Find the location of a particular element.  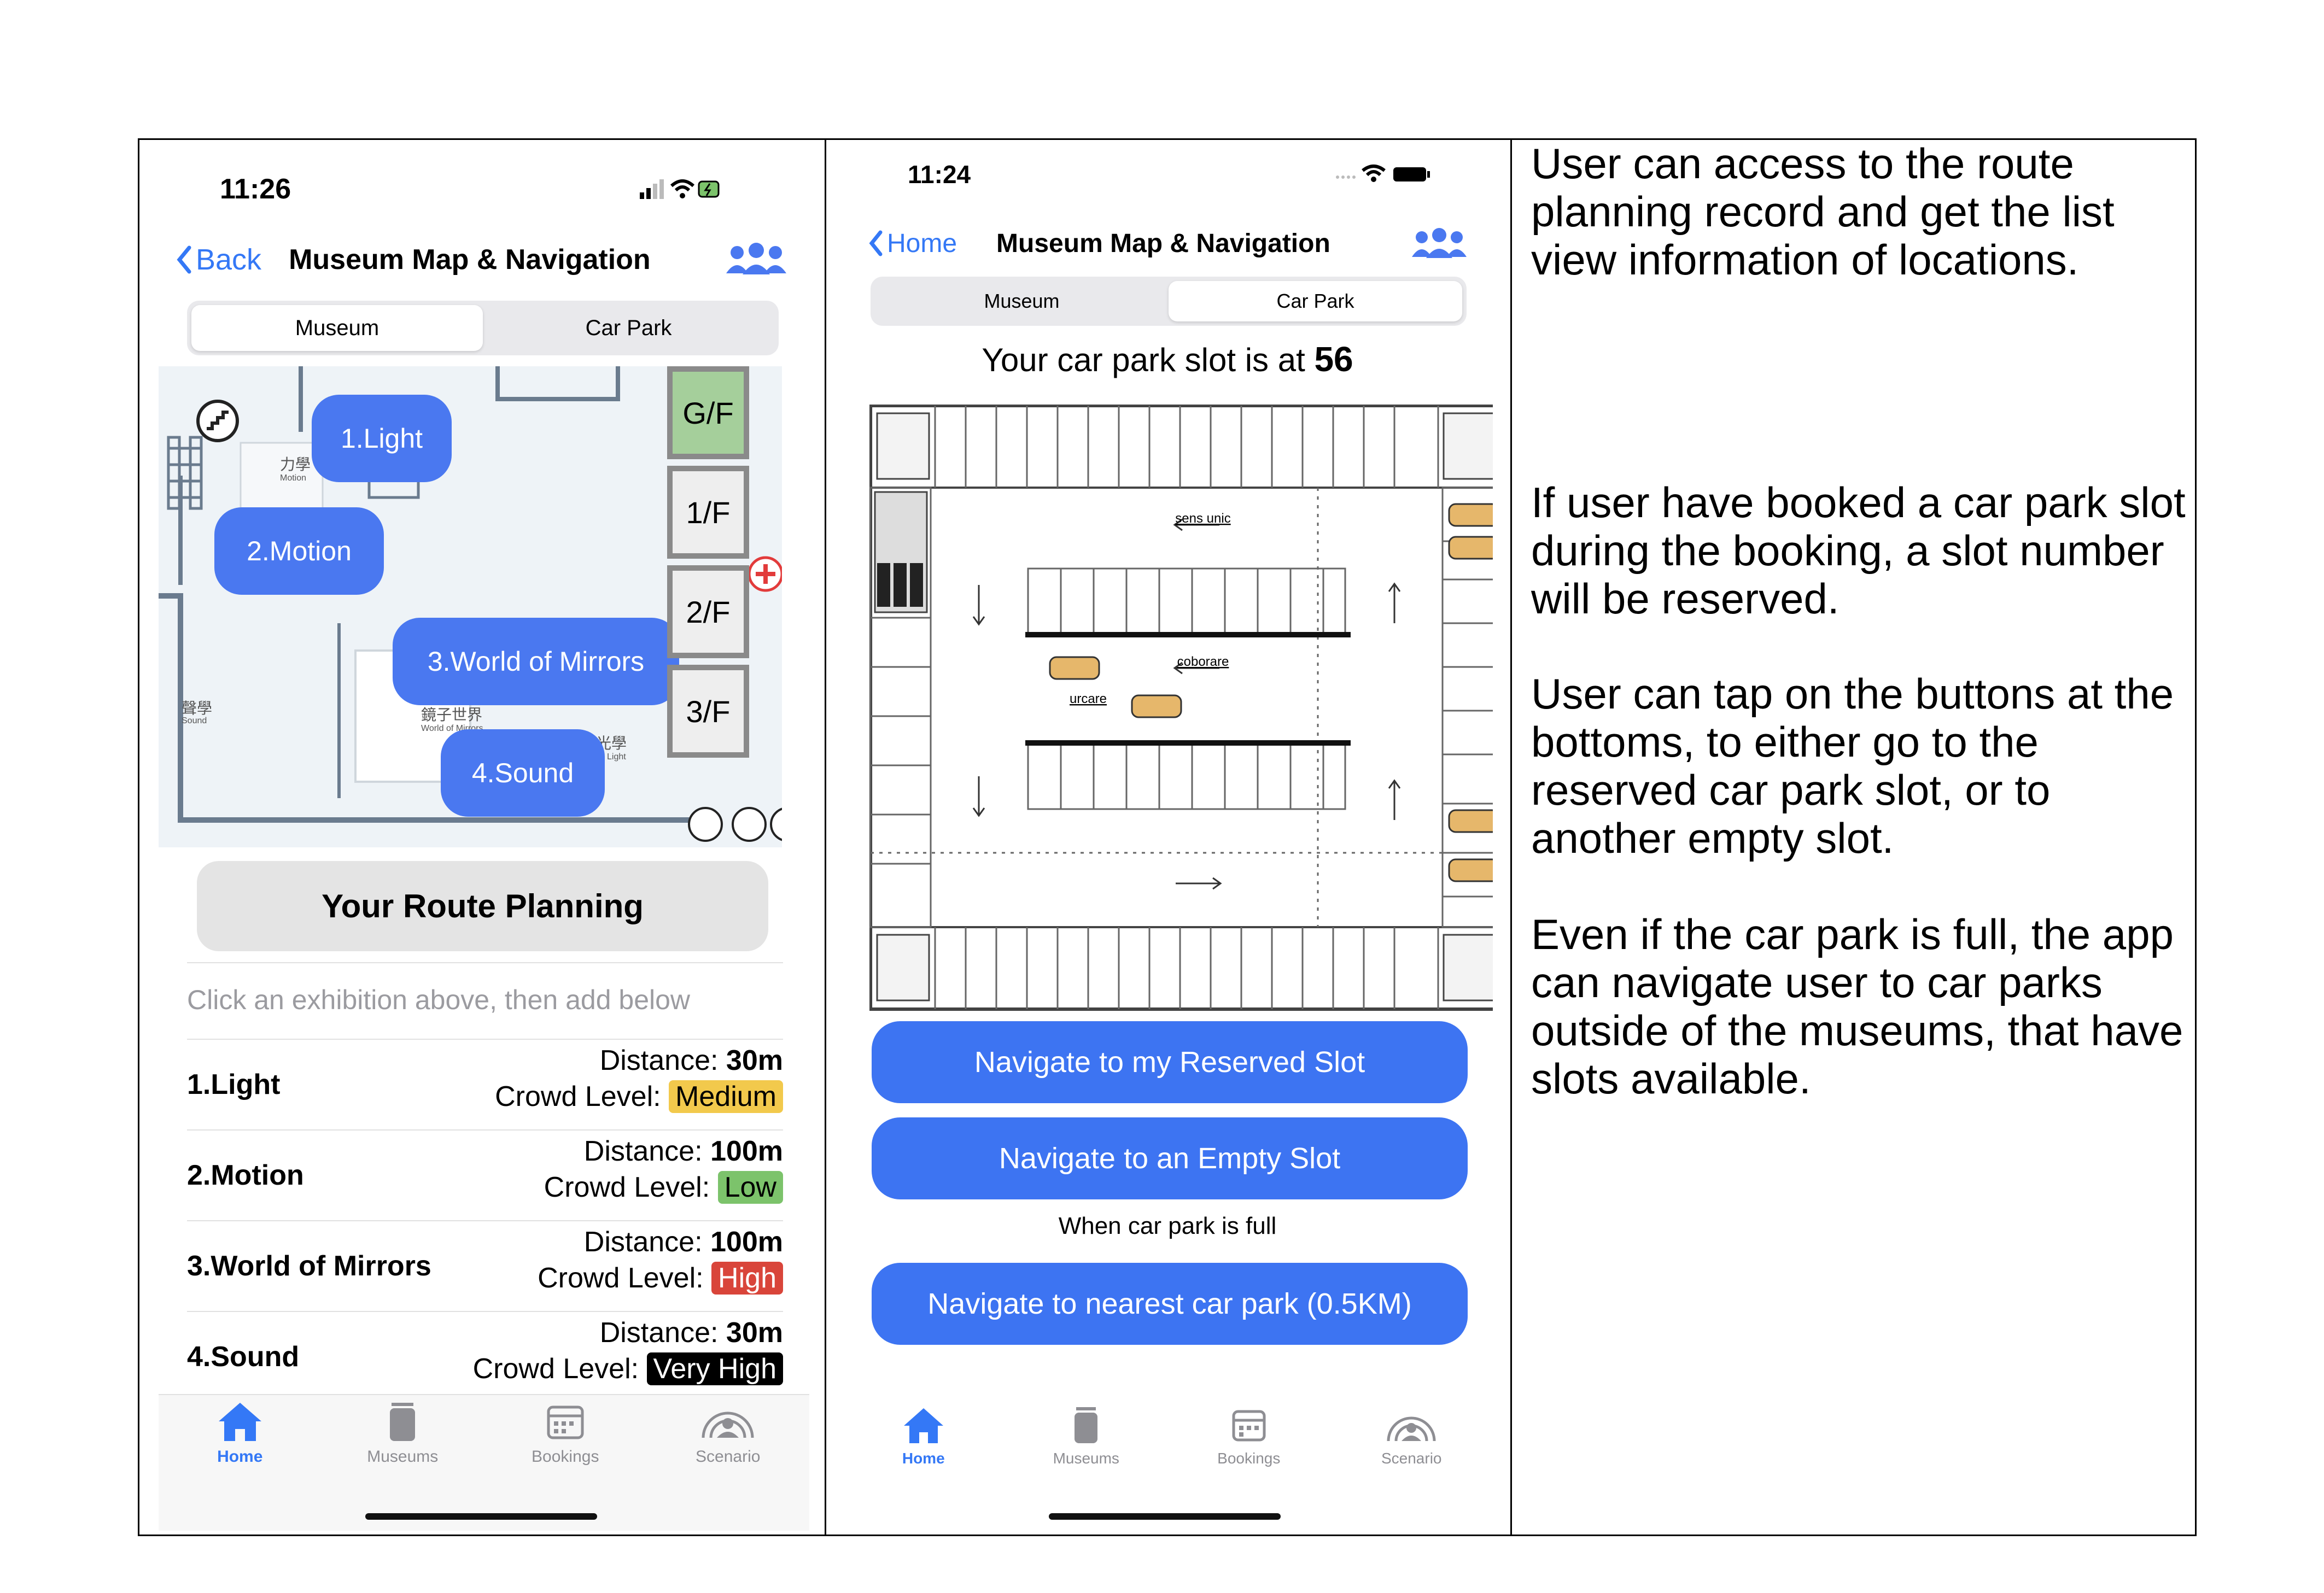

slot-number: 56 is located at coordinates (1333, 359).